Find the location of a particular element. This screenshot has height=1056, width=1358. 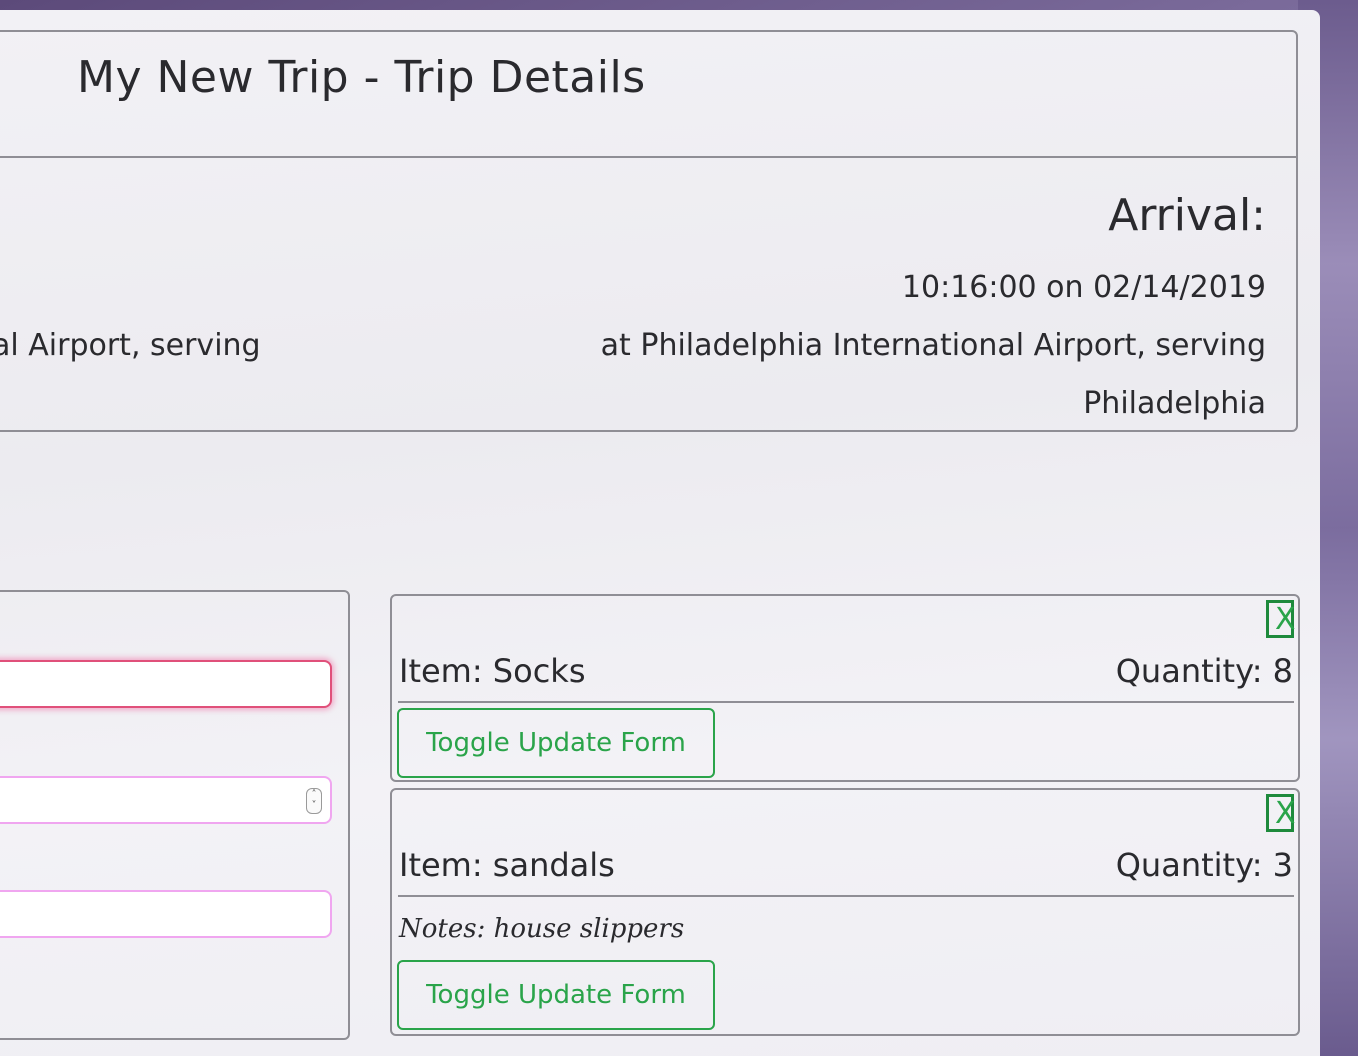

add-item-form: ˄ ˅ is located at coordinates (175, 815).